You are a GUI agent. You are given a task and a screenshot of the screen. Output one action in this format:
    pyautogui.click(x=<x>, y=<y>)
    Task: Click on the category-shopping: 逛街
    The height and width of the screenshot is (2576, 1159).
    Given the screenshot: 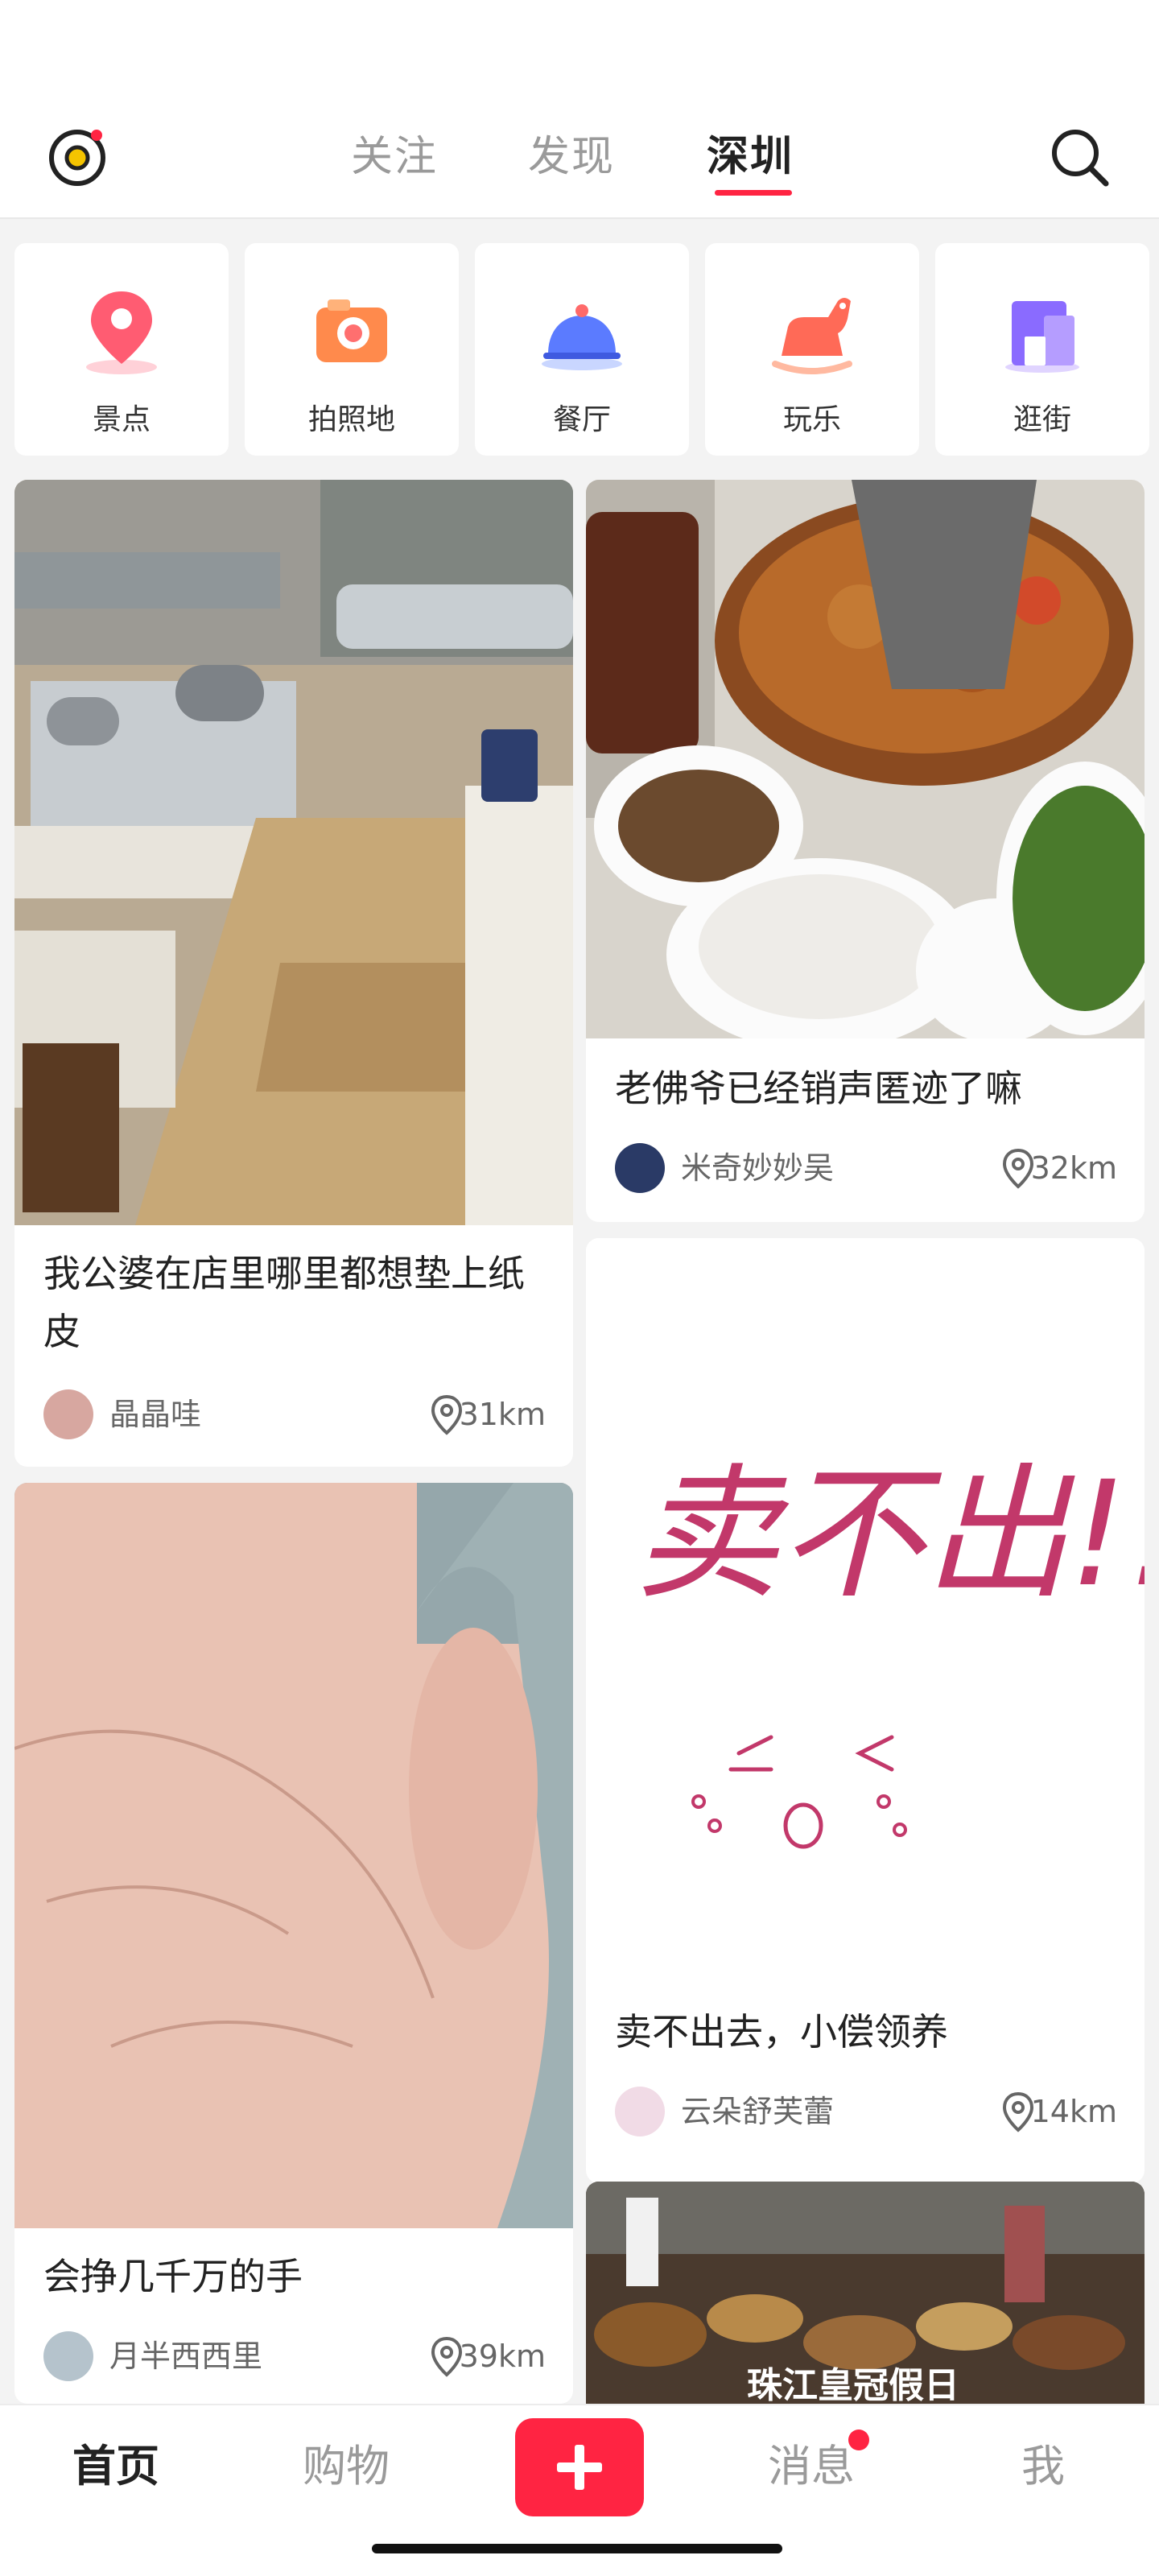 What is the action you would take?
    pyautogui.click(x=1042, y=349)
    